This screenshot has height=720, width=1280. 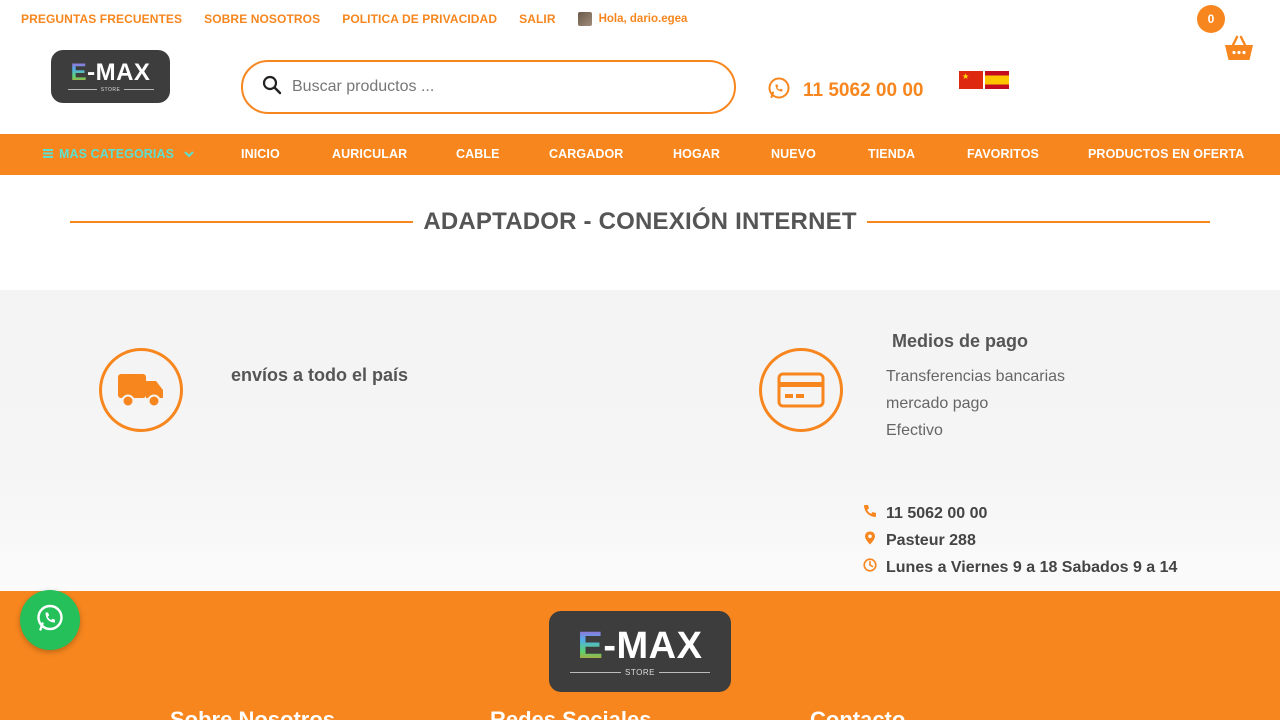 What do you see at coordinates (419, 19) in the screenshot?
I see `link-privacy: POLITICA DE PRIVACIDAD` at bounding box center [419, 19].